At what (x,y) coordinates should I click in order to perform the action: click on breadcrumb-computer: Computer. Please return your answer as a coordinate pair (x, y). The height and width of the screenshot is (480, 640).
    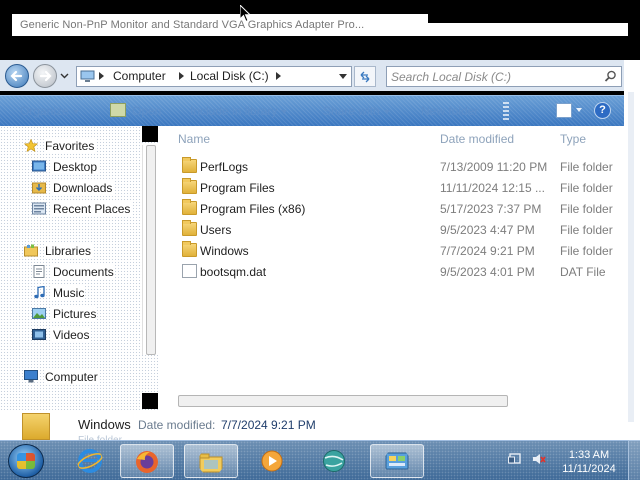
    Looking at the image, I should click on (139, 76).